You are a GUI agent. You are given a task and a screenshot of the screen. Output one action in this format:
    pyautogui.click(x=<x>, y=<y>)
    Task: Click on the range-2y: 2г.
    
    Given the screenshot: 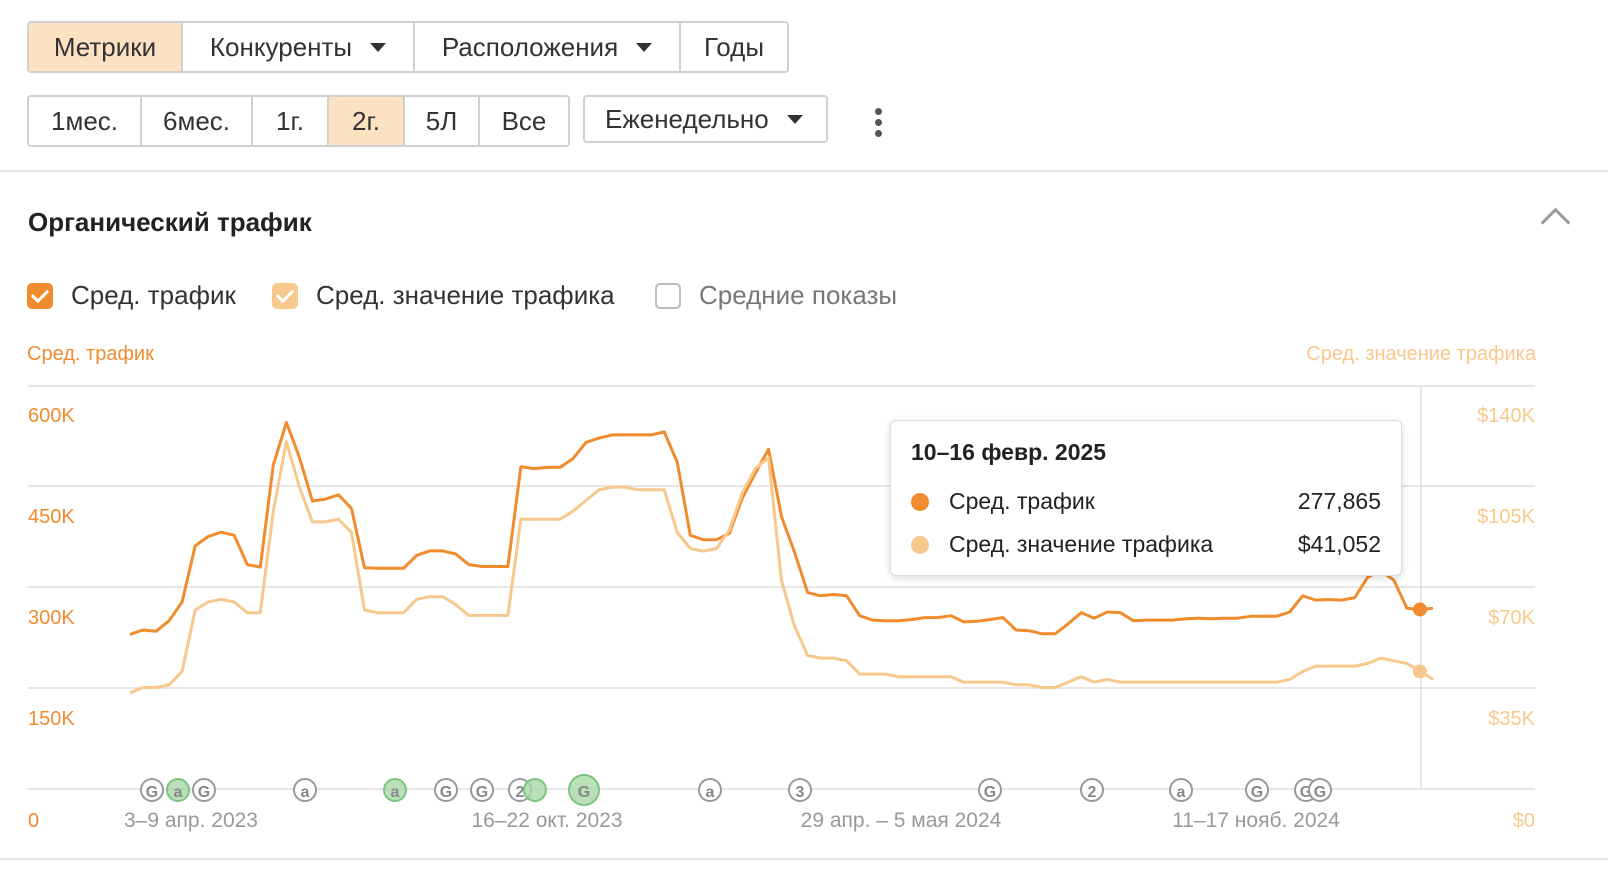 What is the action you would take?
    pyautogui.click(x=367, y=121)
    